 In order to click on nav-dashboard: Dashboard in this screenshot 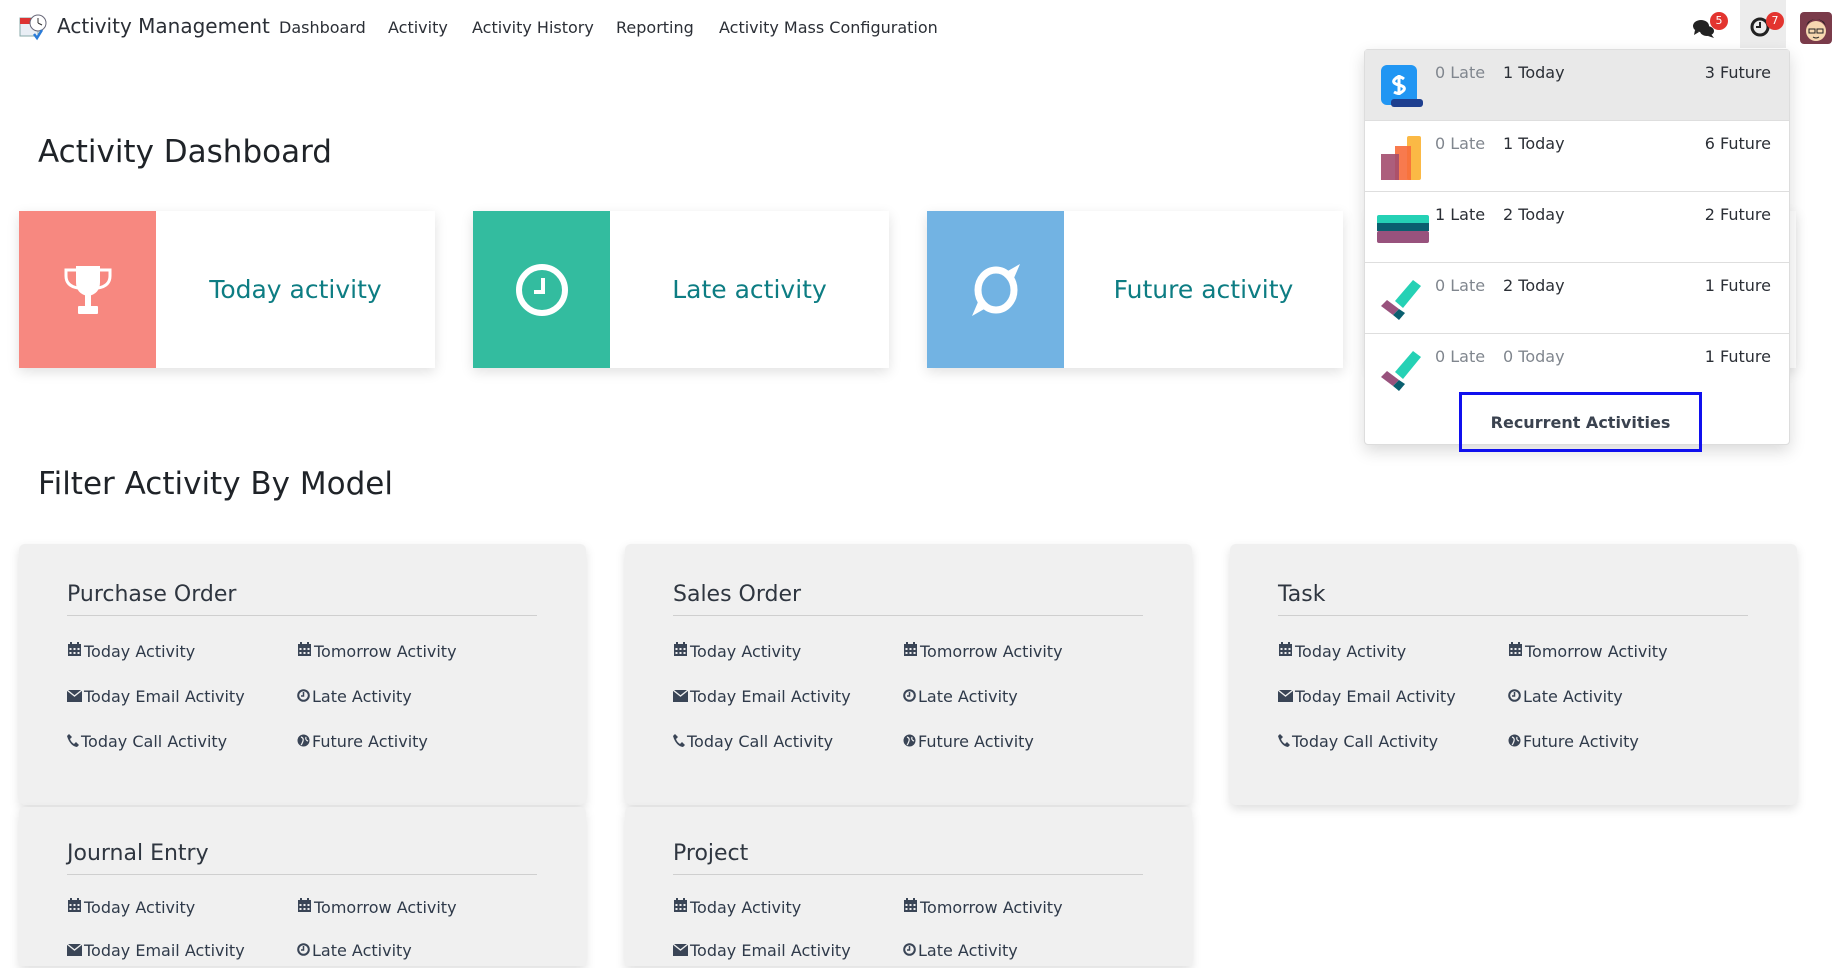, I will do `click(322, 27)`.